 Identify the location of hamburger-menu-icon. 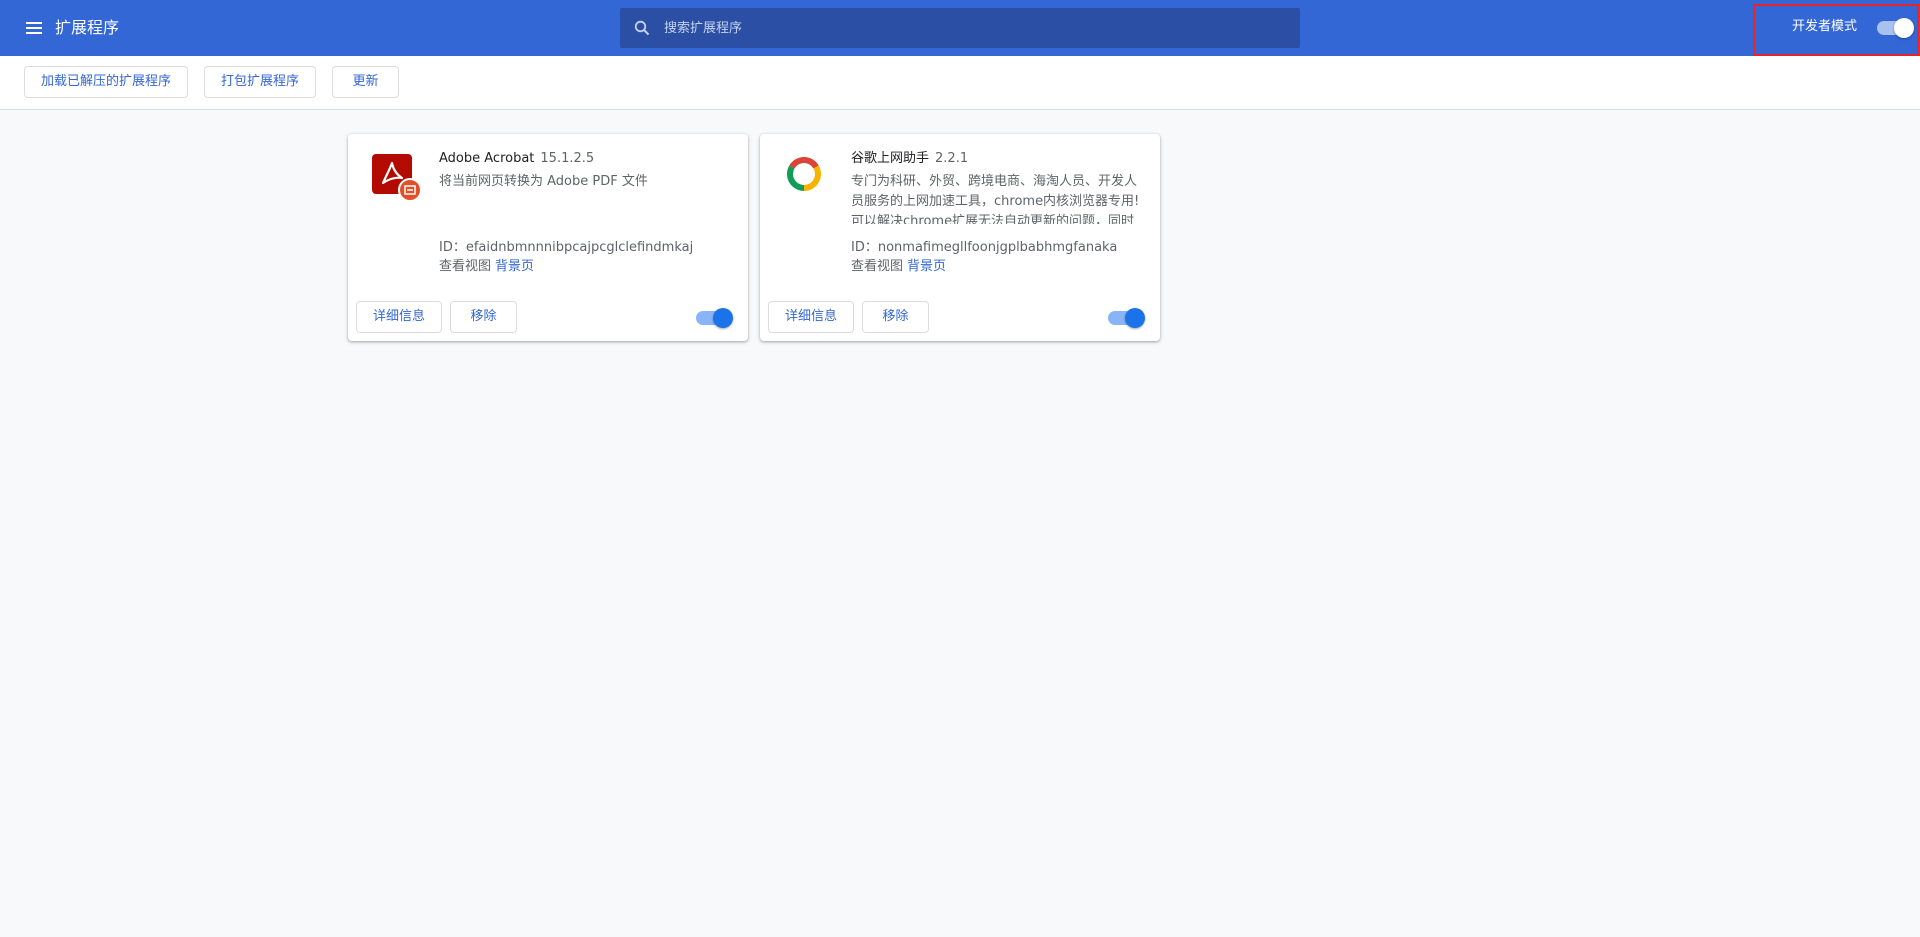
(34, 28).